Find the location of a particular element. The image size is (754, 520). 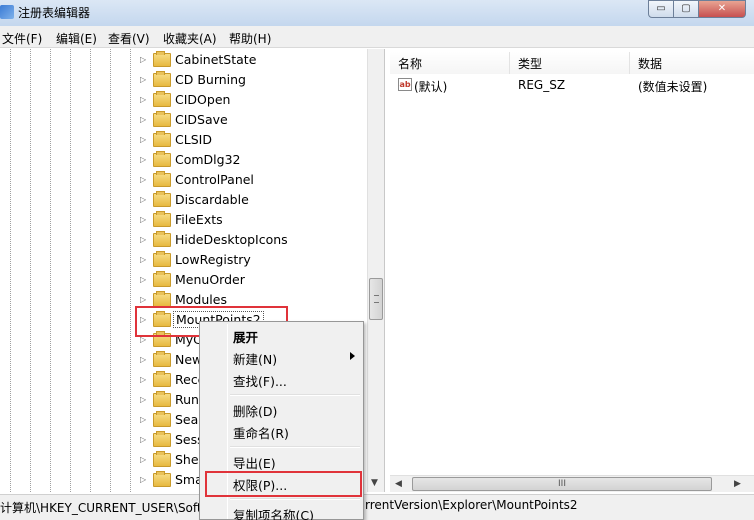

menu-item-label: 复制项名称(C) is located at coordinates (273, 514).